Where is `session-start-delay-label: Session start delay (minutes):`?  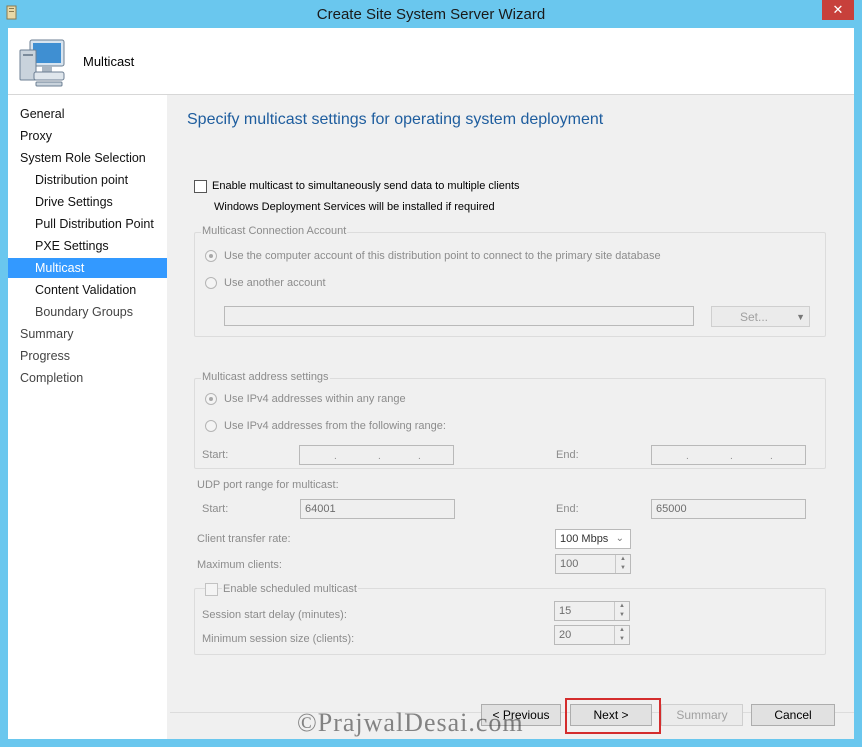 session-start-delay-label: Session start delay (minutes): is located at coordinates (274, 615).